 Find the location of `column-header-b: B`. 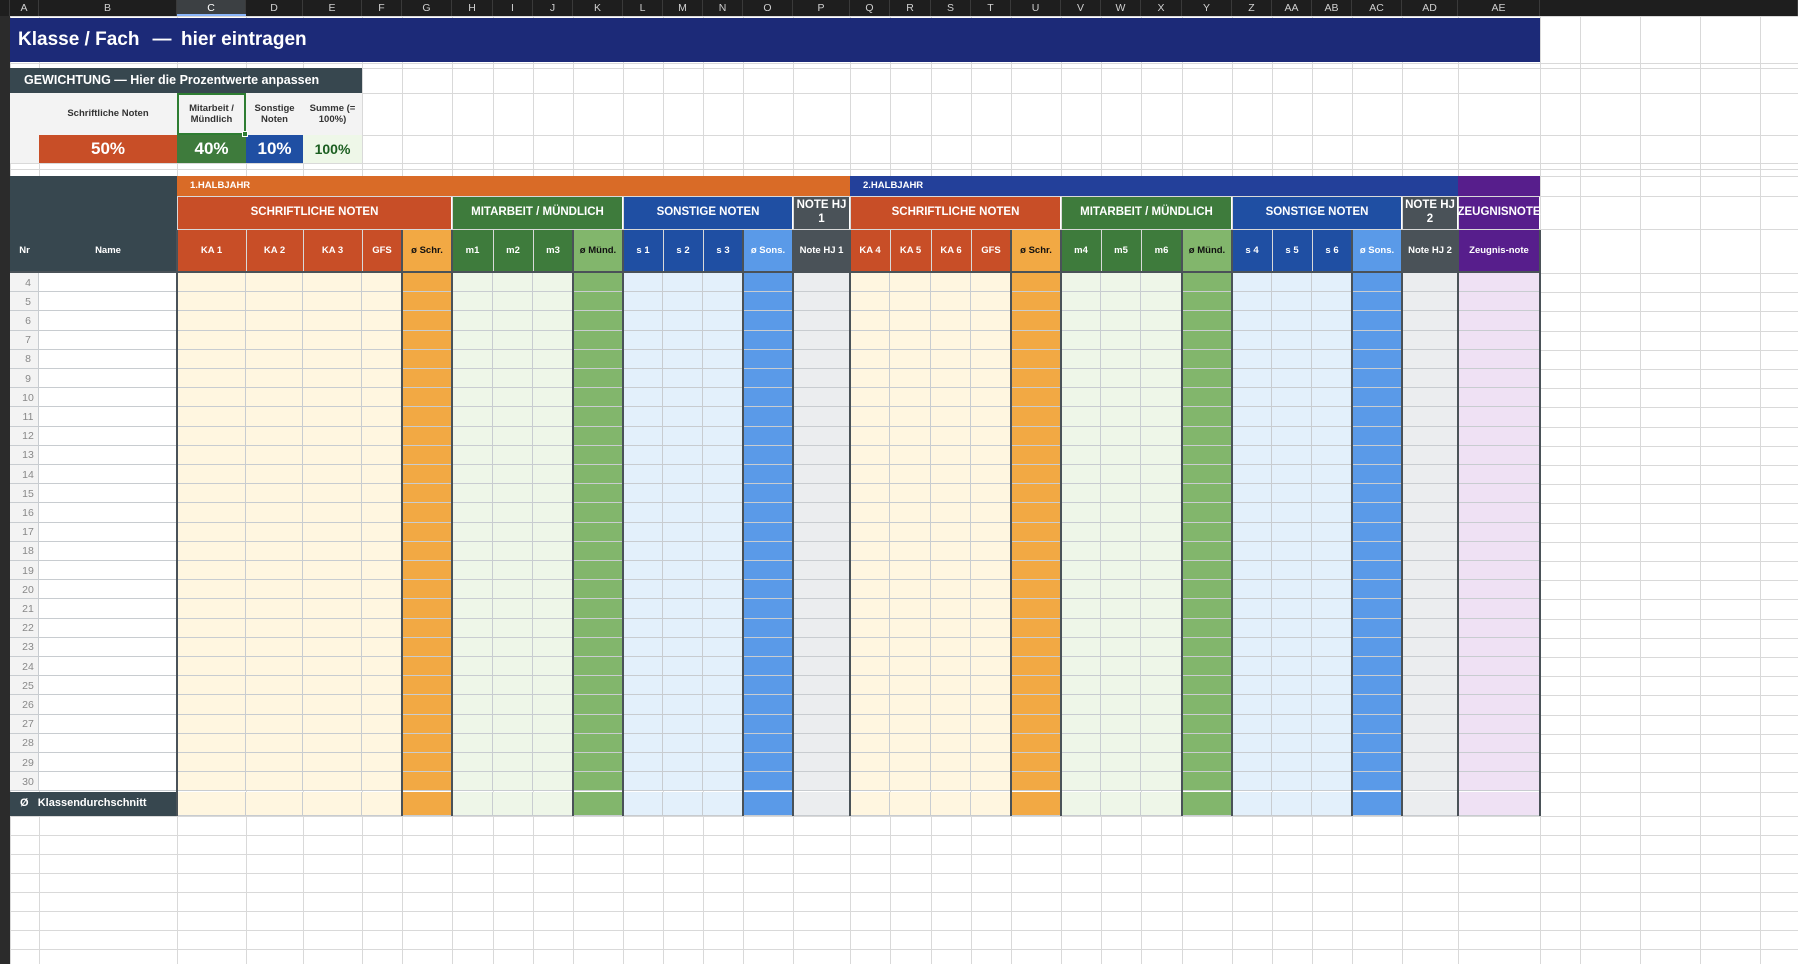

column-header-b: B is located at coordinates (108, 8).